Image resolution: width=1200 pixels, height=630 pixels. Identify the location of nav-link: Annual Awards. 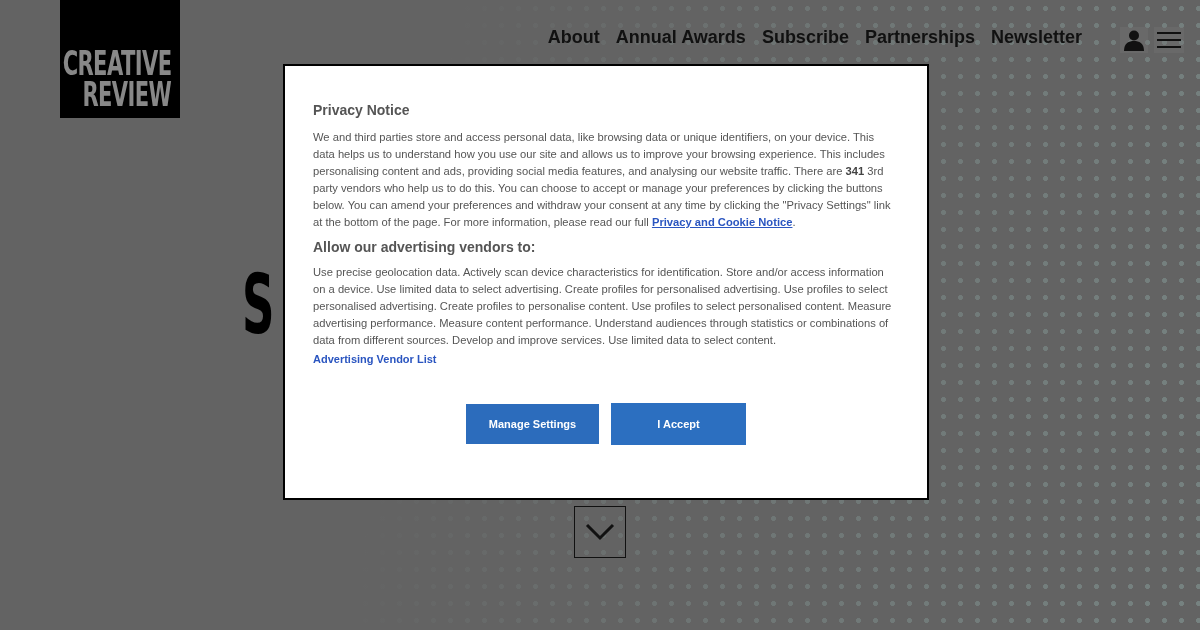
(680, 37).